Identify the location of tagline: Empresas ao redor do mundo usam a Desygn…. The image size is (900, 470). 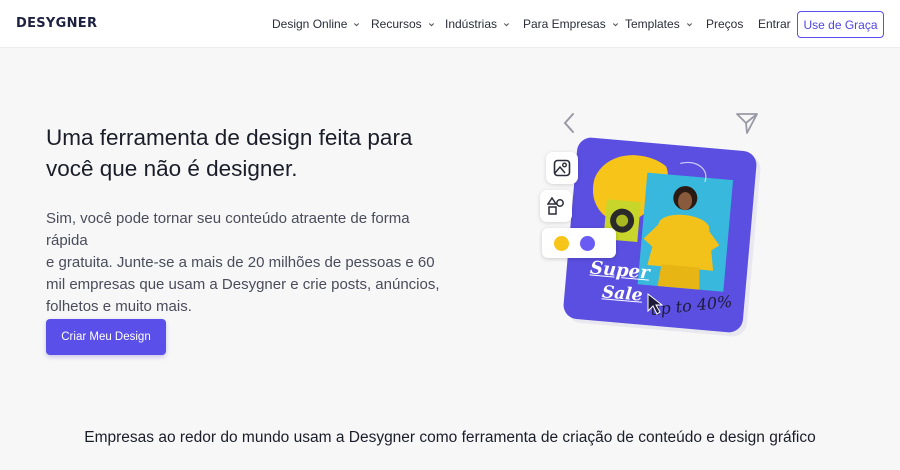
(450, 437).